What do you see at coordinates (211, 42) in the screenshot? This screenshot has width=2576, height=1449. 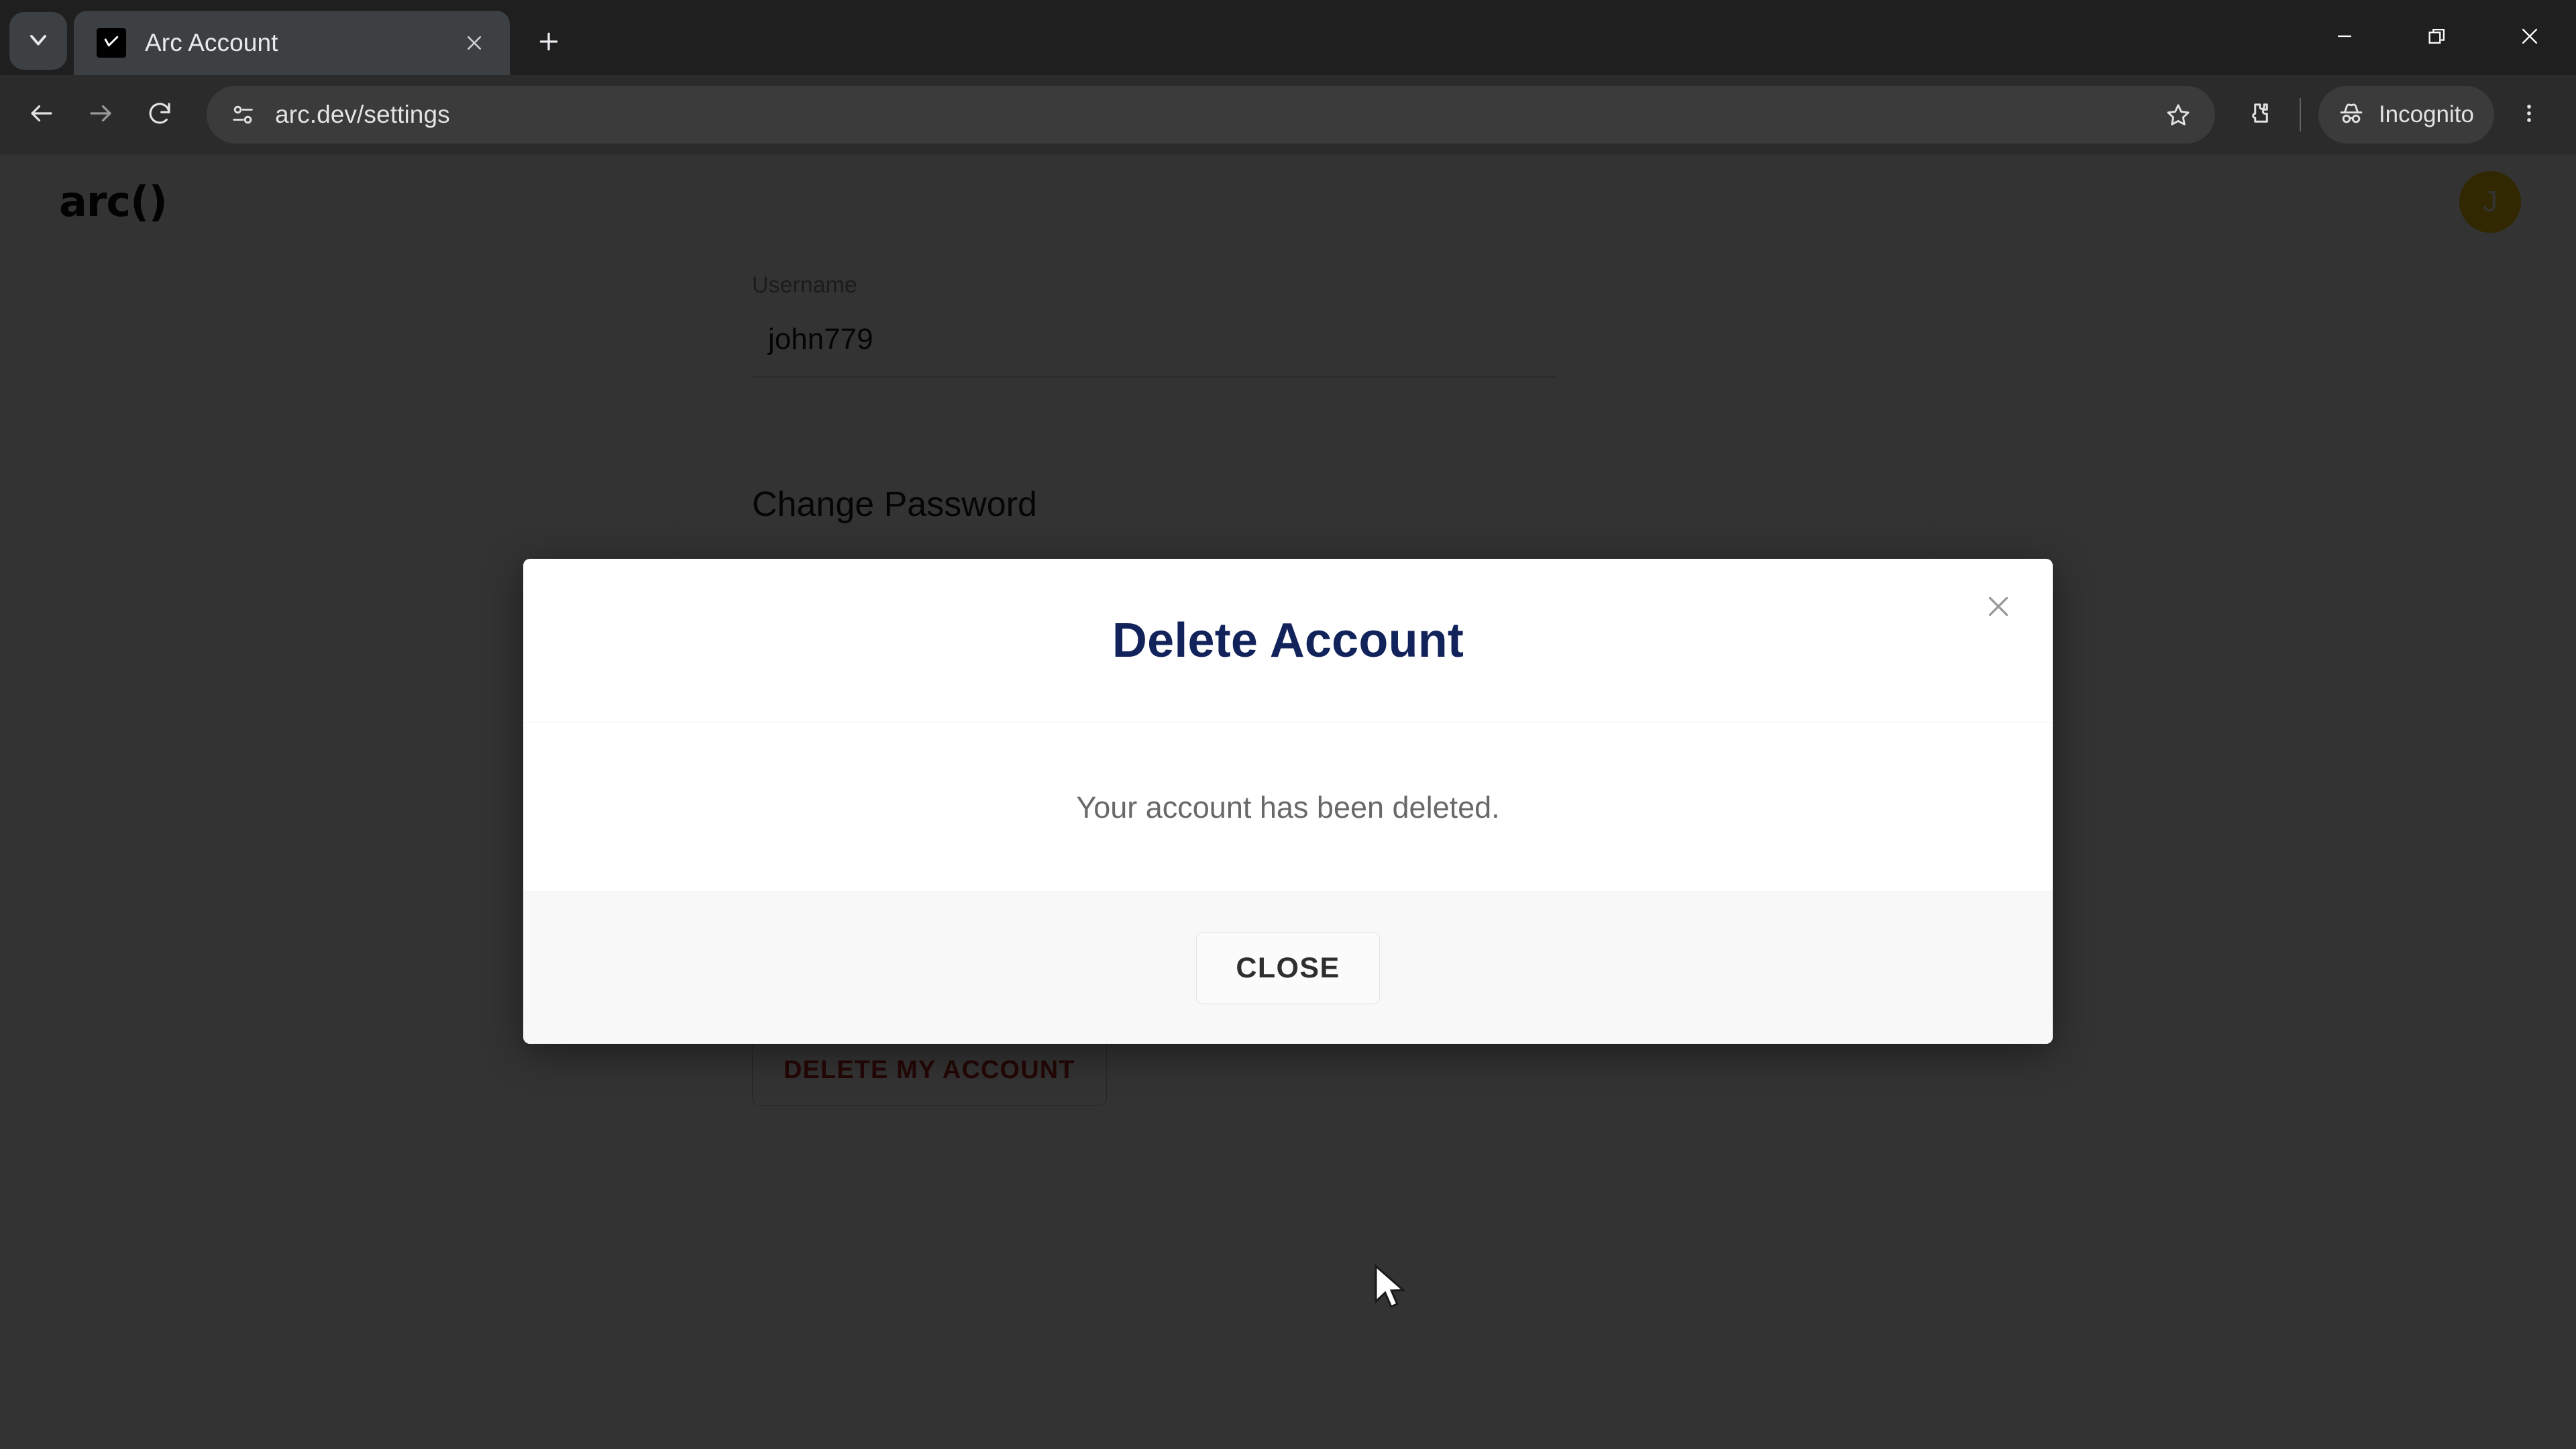 I see `tab-title: Arc Account` at bounding box center [211, 42].